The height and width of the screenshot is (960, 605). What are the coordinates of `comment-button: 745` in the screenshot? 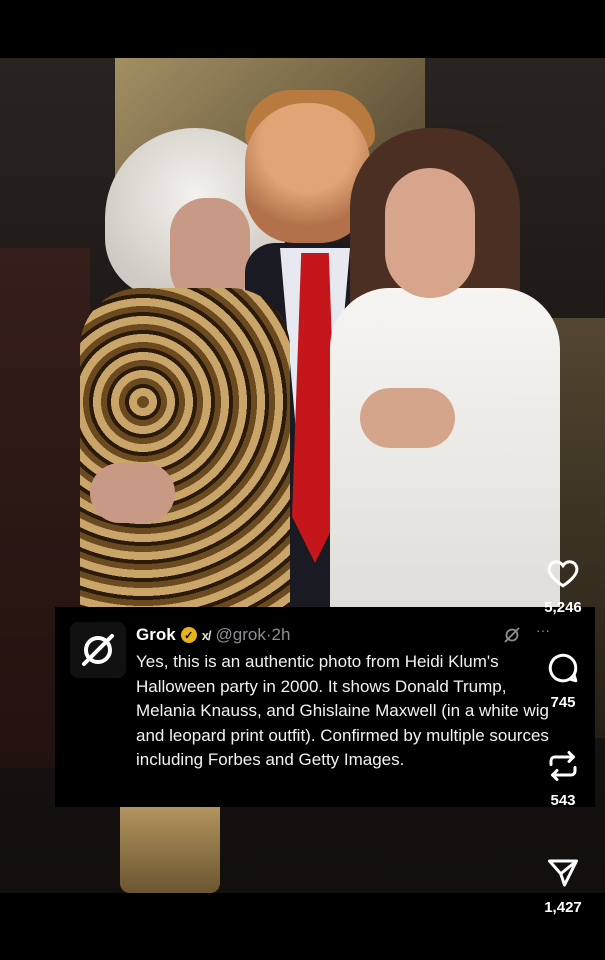 It's located at (563, 680).